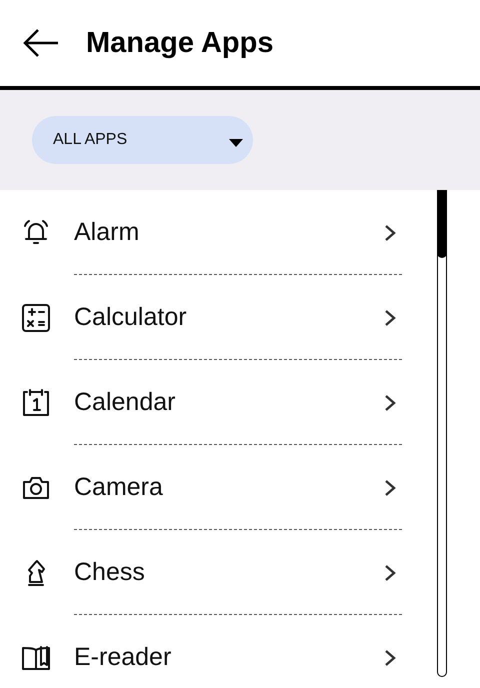 This screenshot has width=480, height=688. I want to click on app-name: Calculator, so click(131, 317).